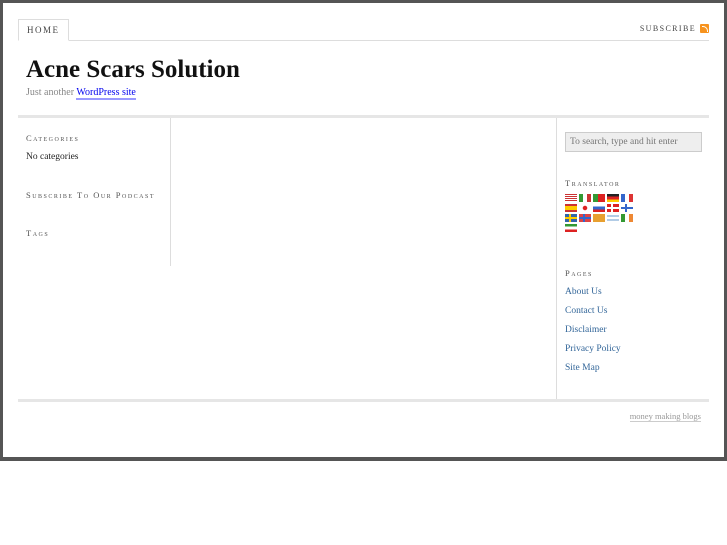  Describe the element at coordinates (133, 70) in the screenshot. I see `site-title: Acne Scars Solution` at that location.